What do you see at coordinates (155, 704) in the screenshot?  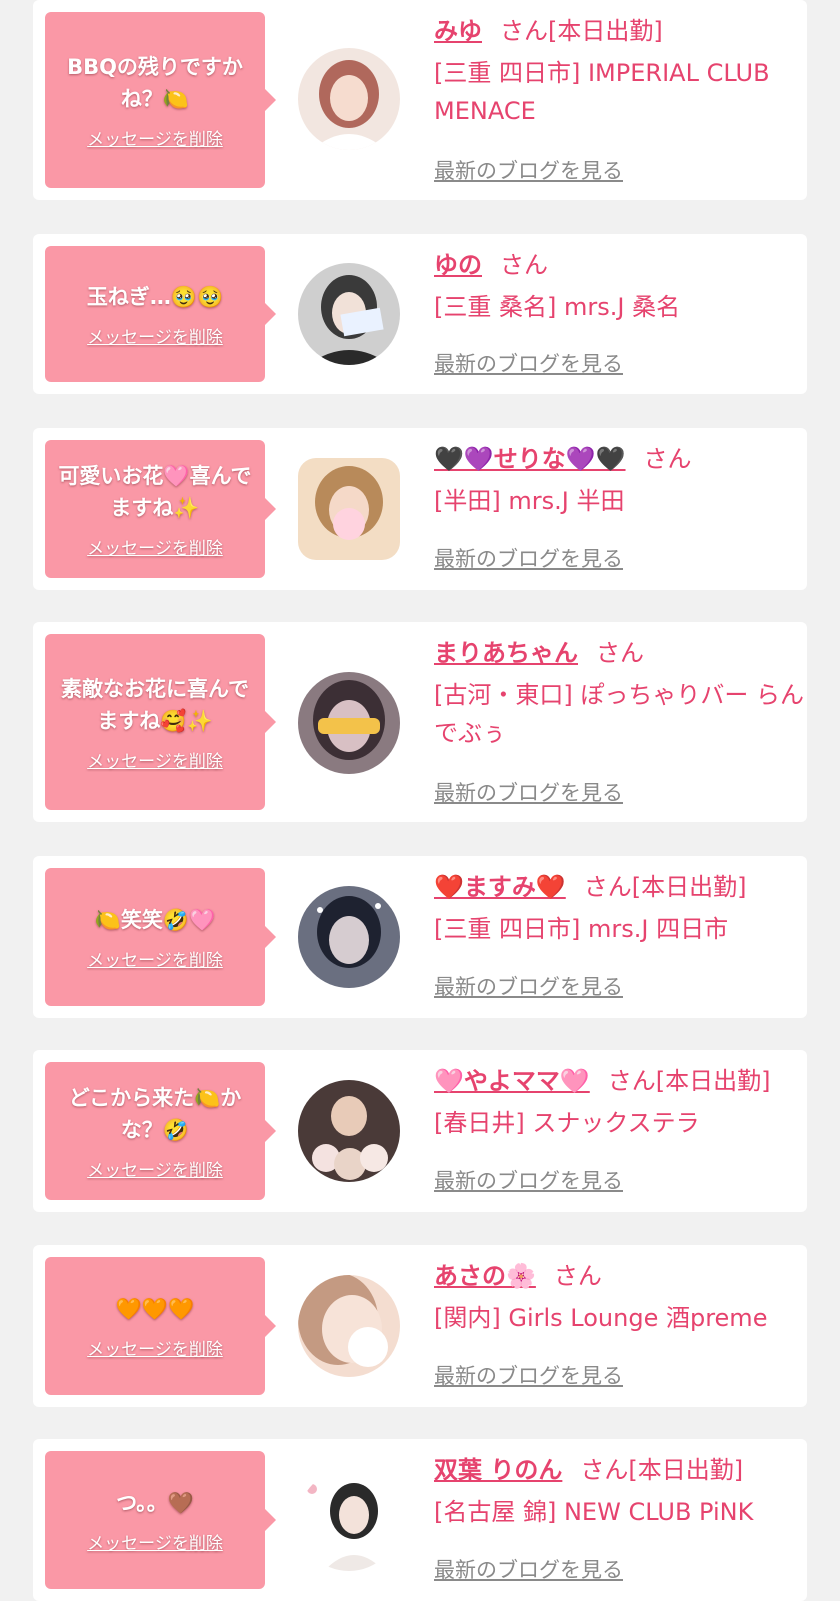 I see `message-text: 素敵なお花に喜んでますね🥰✨` at bounding box center [155, 704].